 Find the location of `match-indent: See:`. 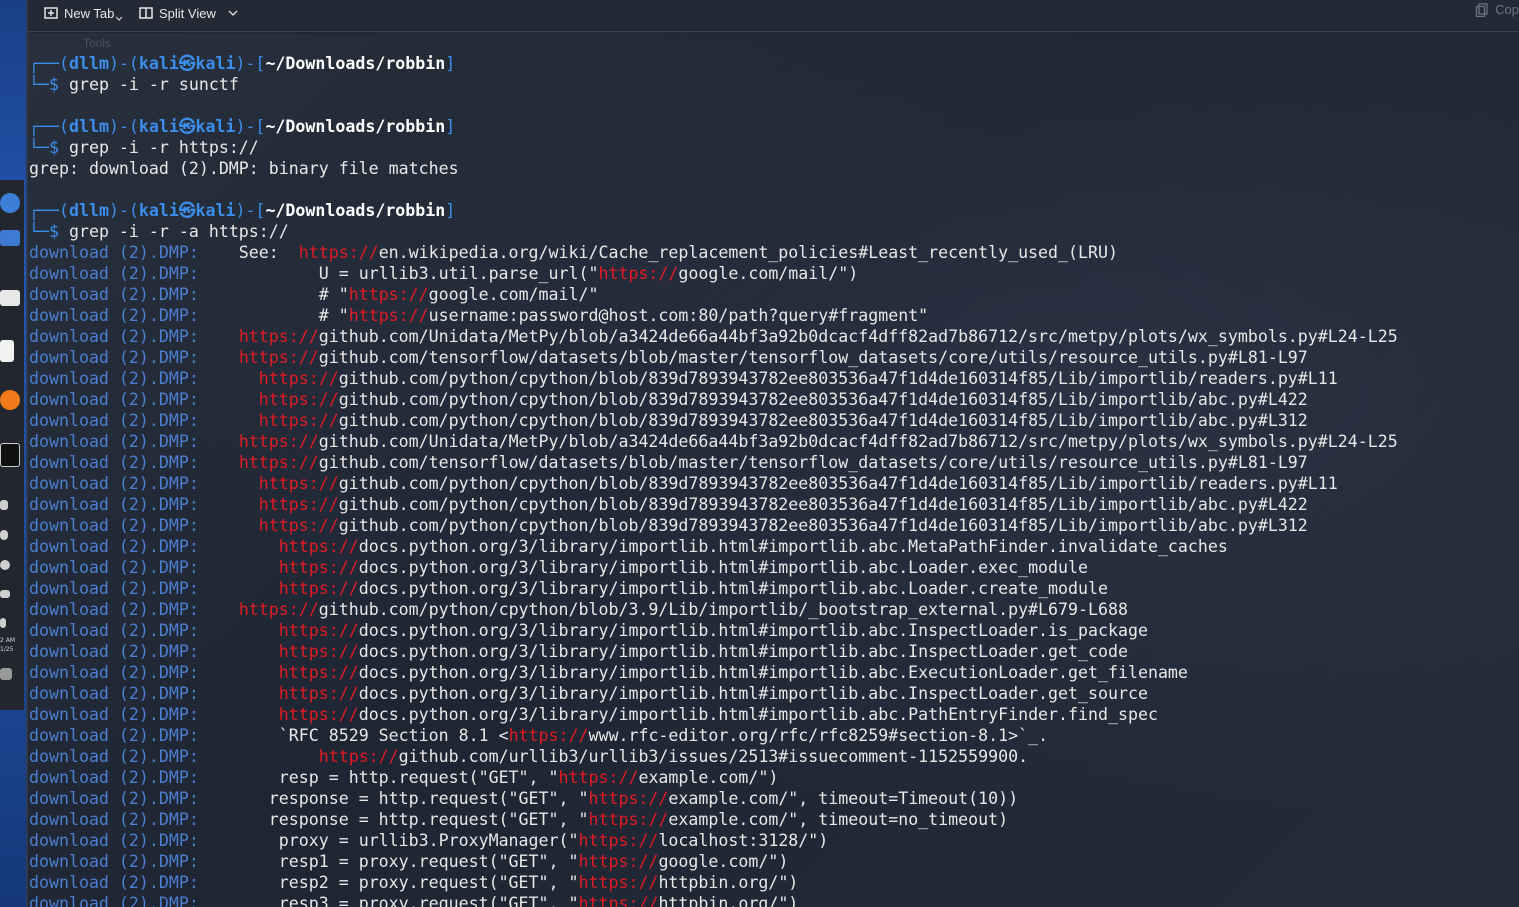

match-indent: See: is located at coordinates (248, 252).